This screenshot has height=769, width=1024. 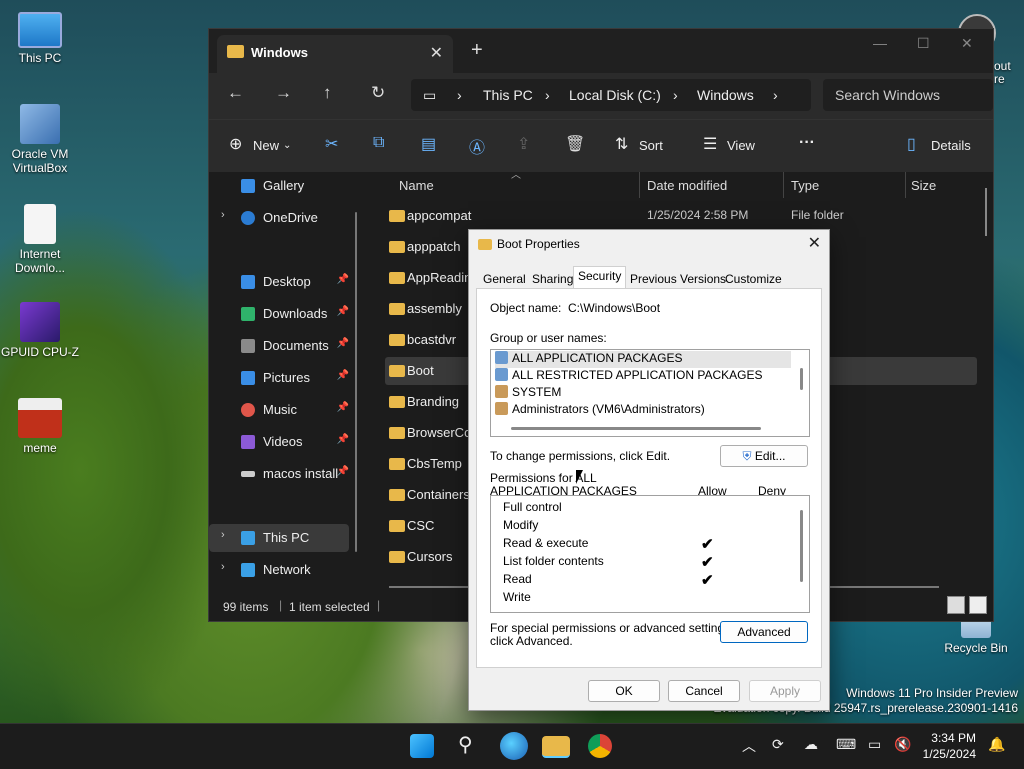 What do you see at coordinates (279, 442) in the screenshot?
I see `nav-item-videos: Videos 📌` at bounding box center [279, 442].